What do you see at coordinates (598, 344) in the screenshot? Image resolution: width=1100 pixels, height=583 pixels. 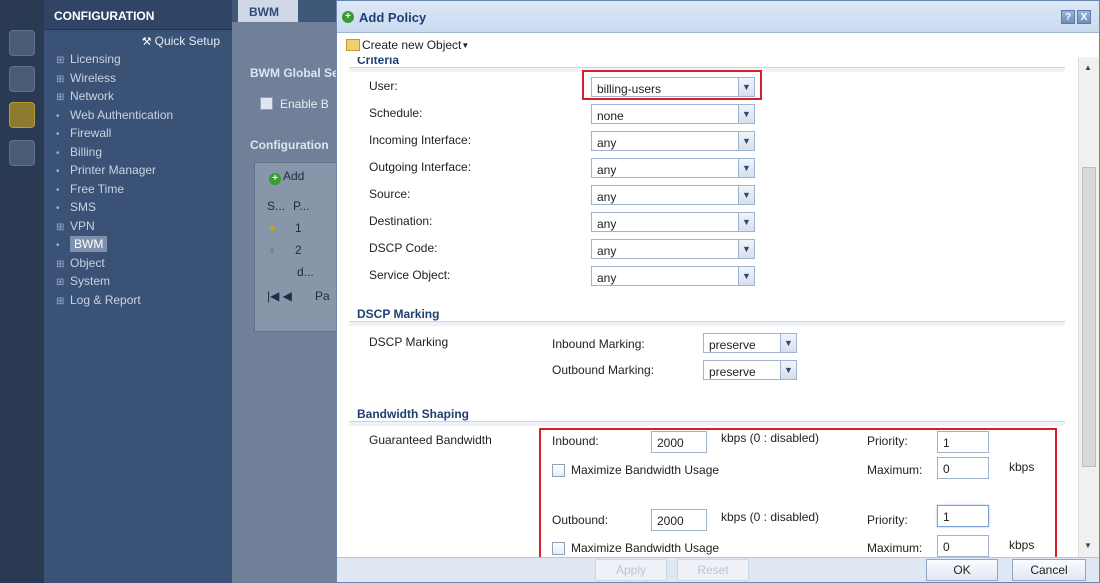 I see `inbound-marking-label: Inbound Marking:` at bounding box center [598, 344].